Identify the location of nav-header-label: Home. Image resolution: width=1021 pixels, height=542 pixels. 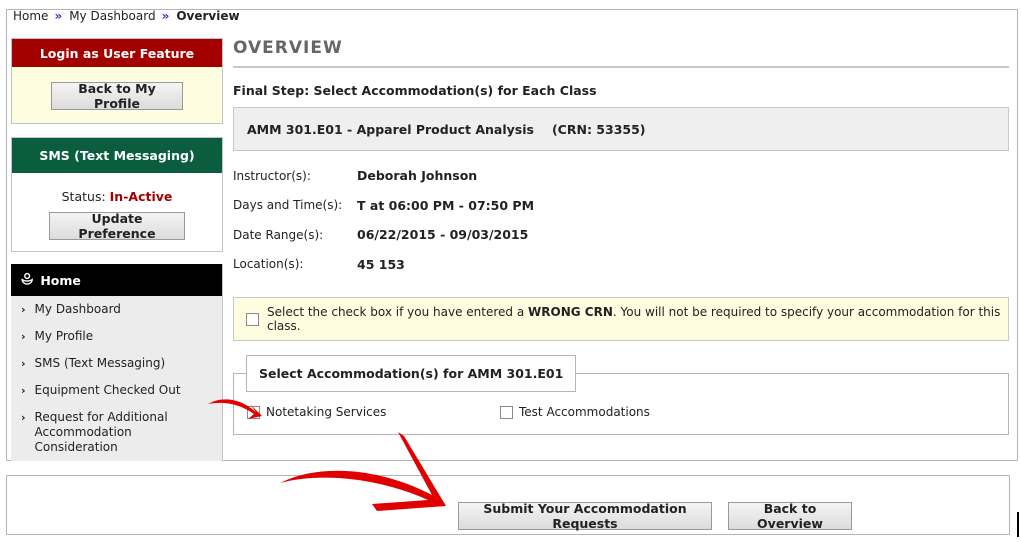
(60, 280).